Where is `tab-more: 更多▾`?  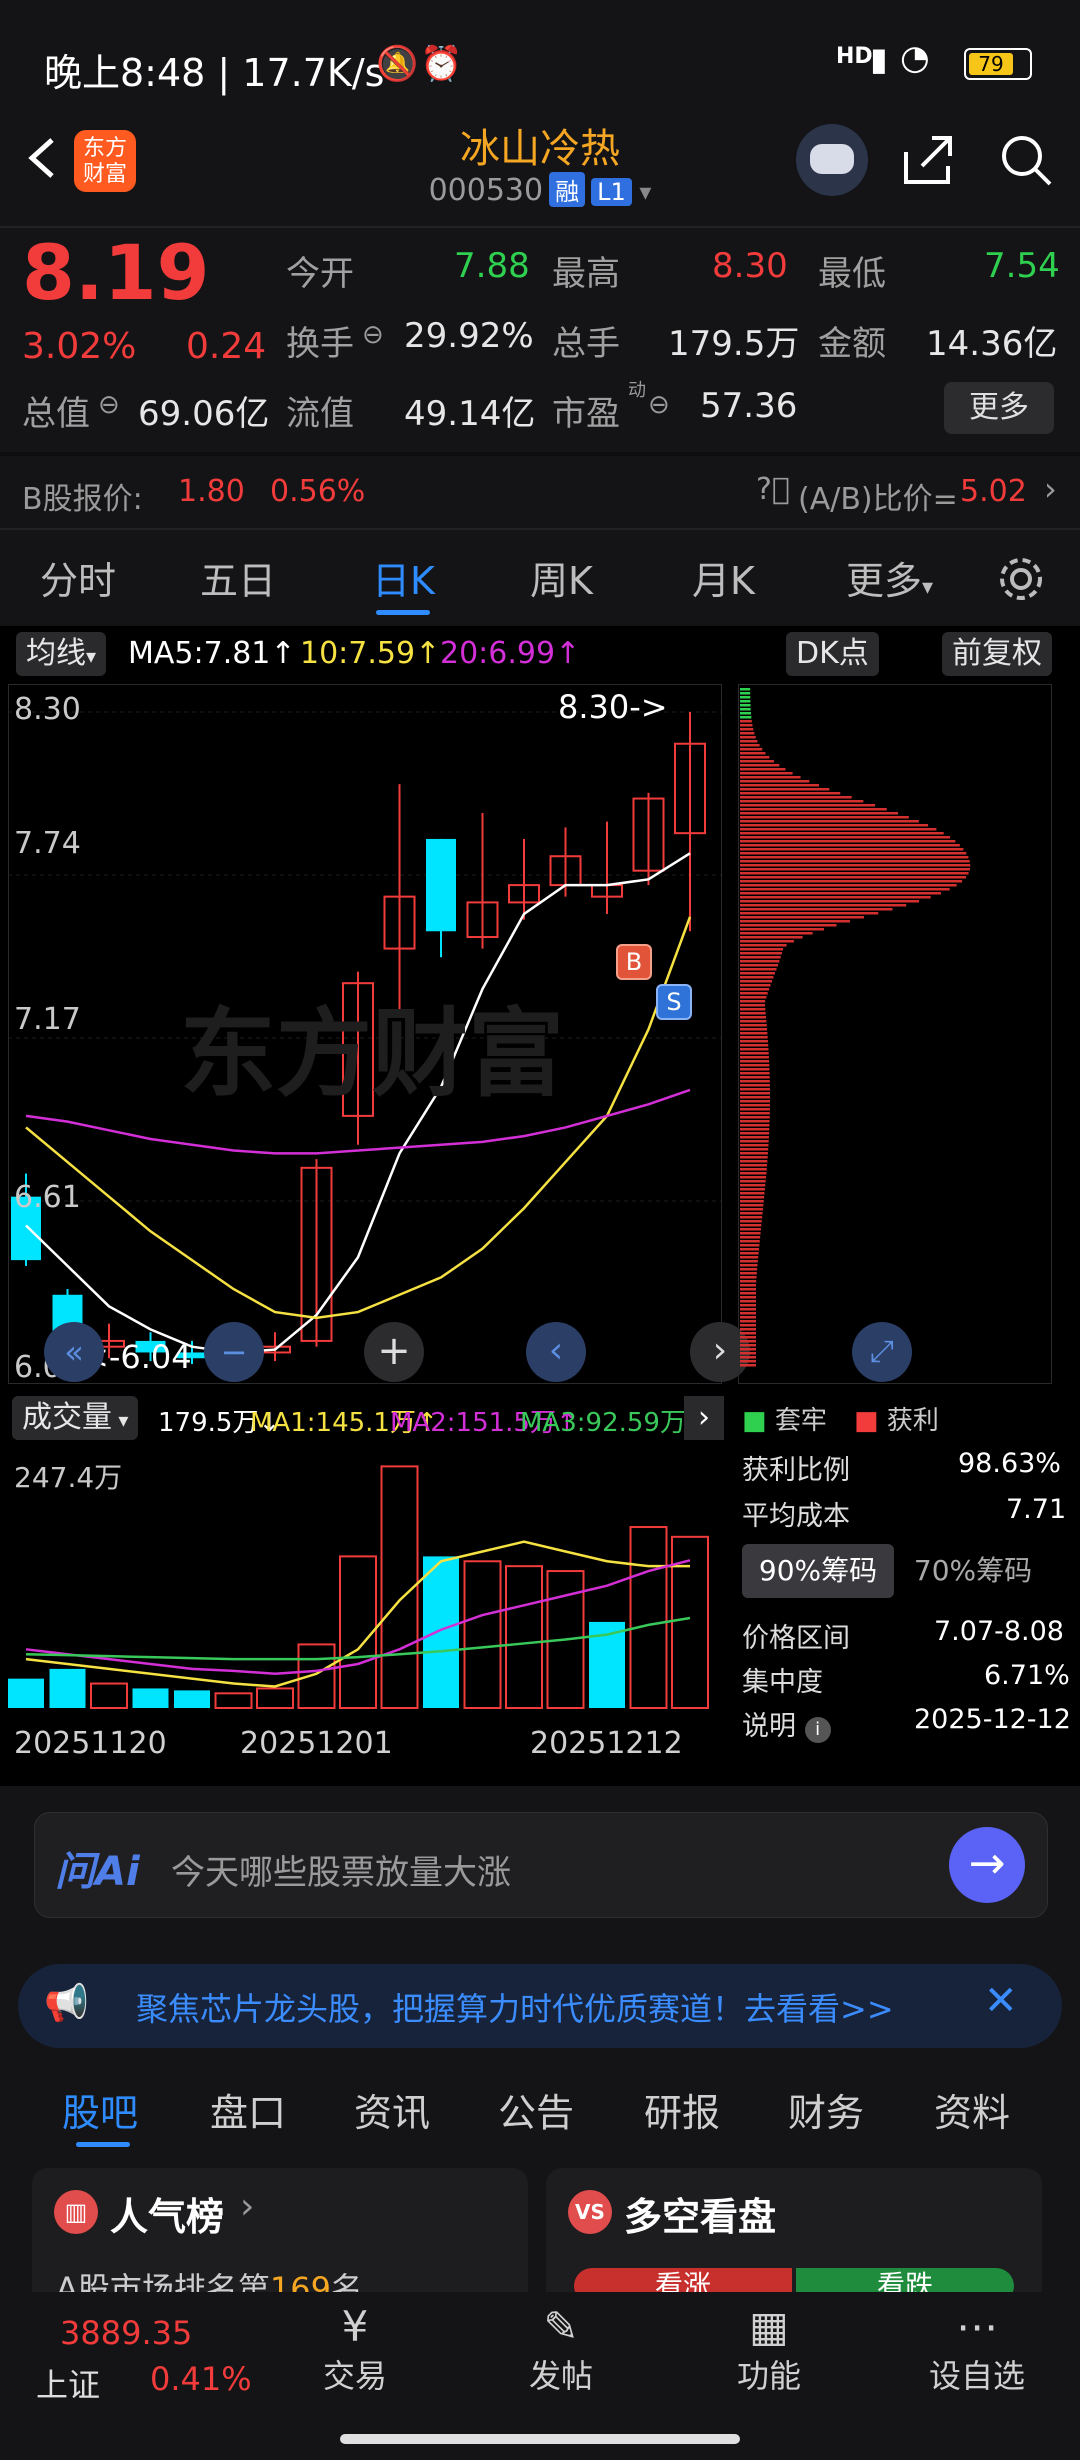
tab-more: 更多▾ is located at coordinates (889, 577).